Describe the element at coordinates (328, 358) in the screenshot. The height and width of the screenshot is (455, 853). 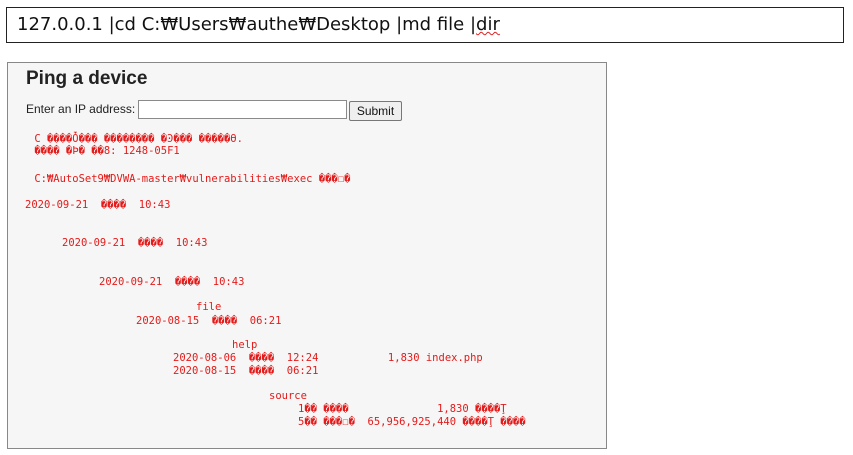
I see `output-line-index-php: 2020-08-06 ���� 12:24 1,830 index.php` at that location.